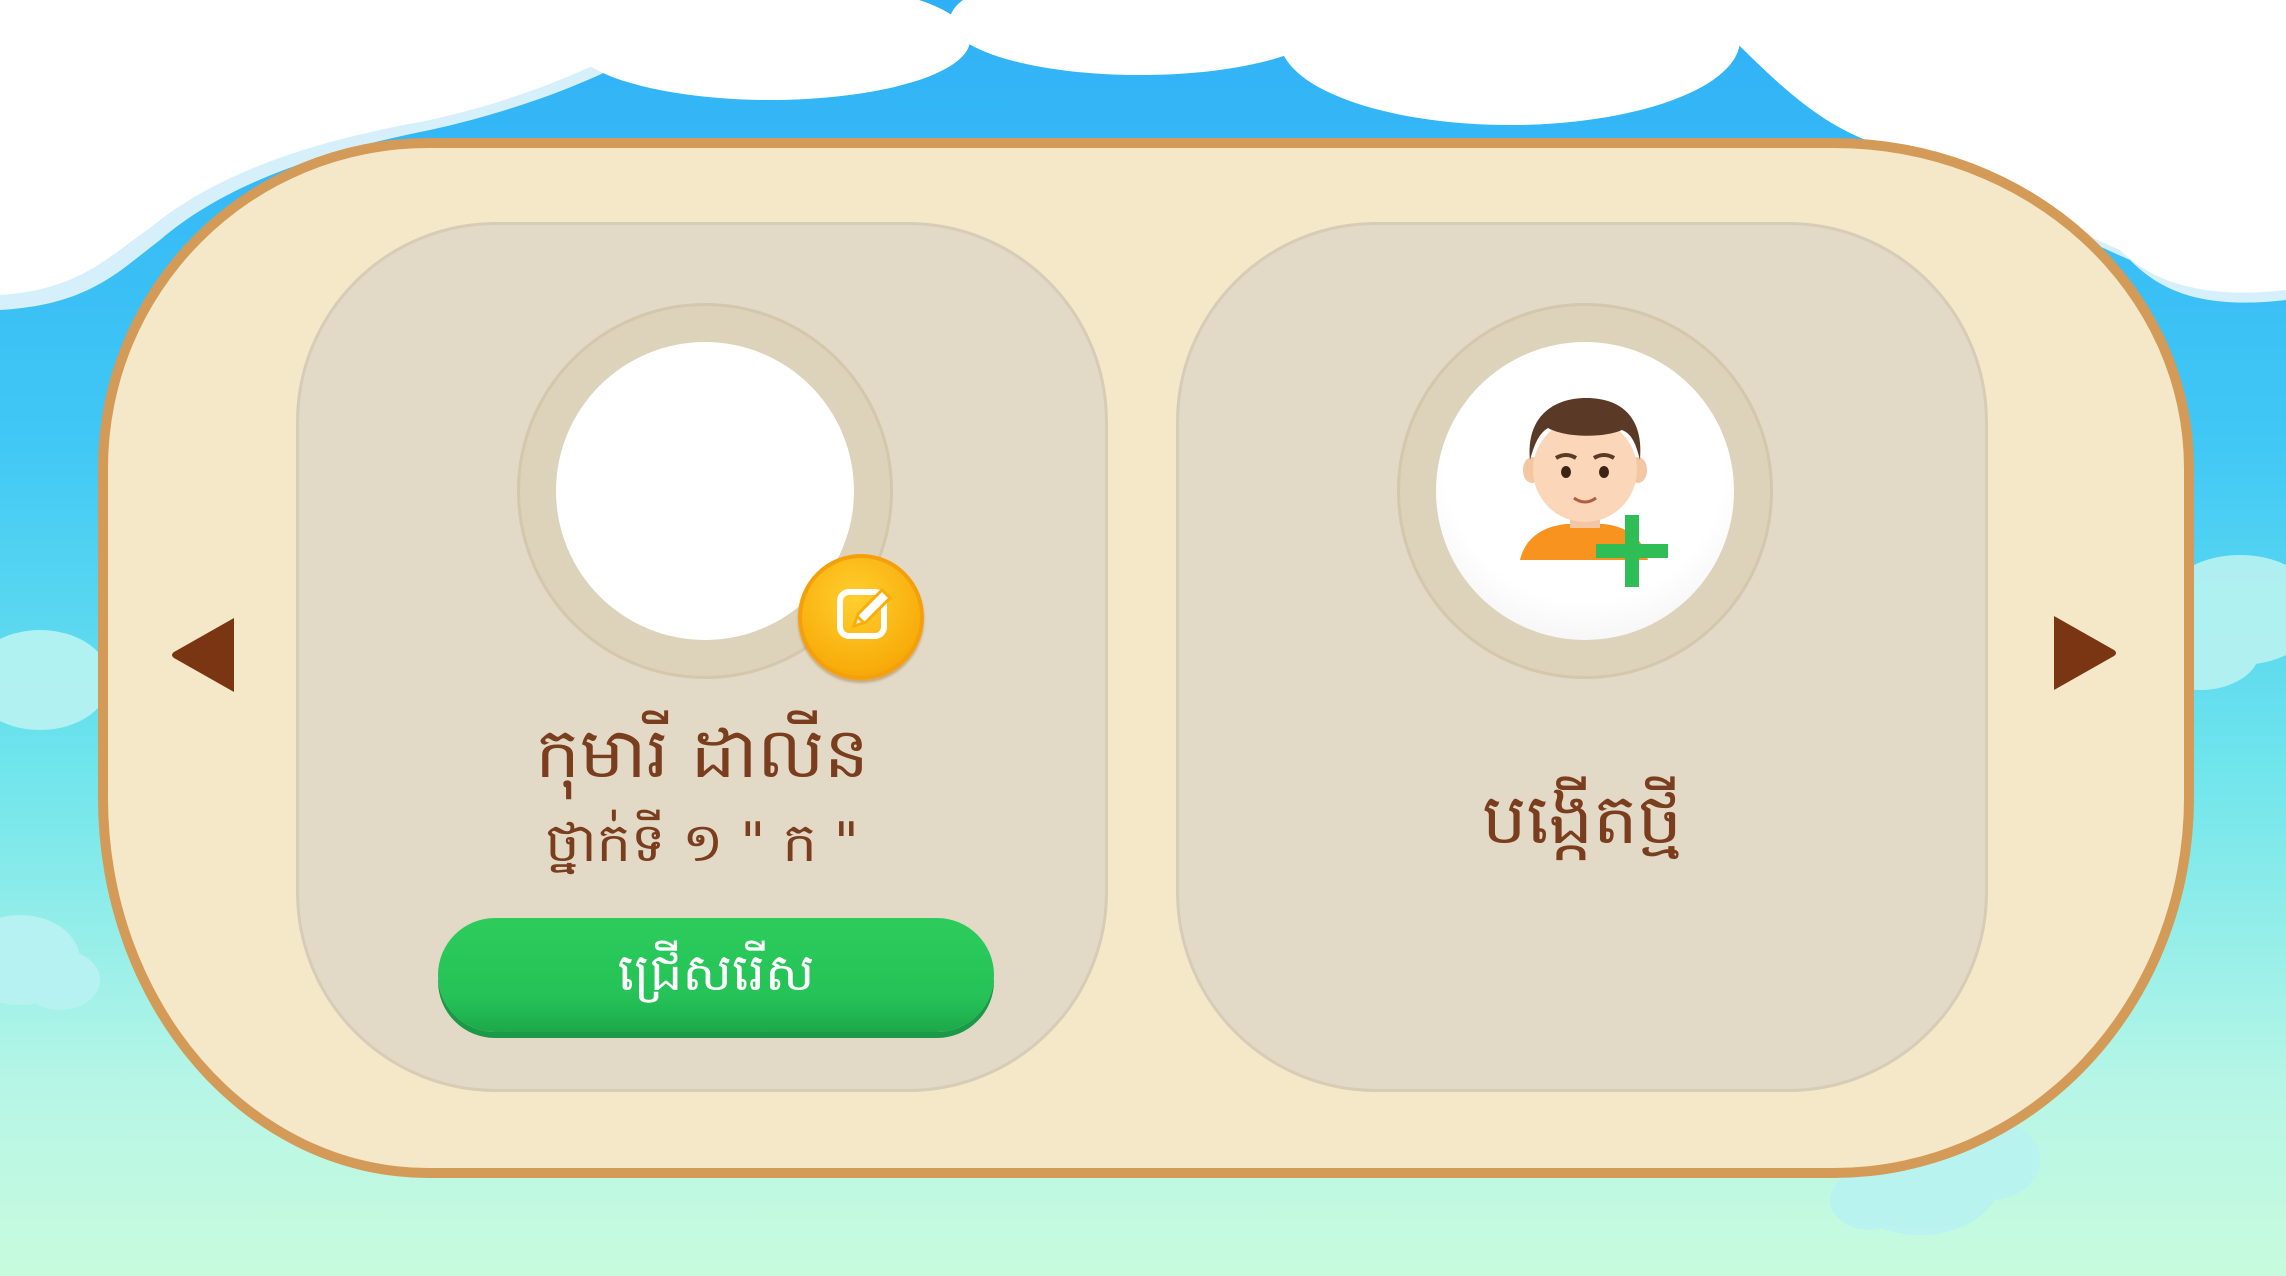  I want to click on add-user-avatar, so click(1585, 491).